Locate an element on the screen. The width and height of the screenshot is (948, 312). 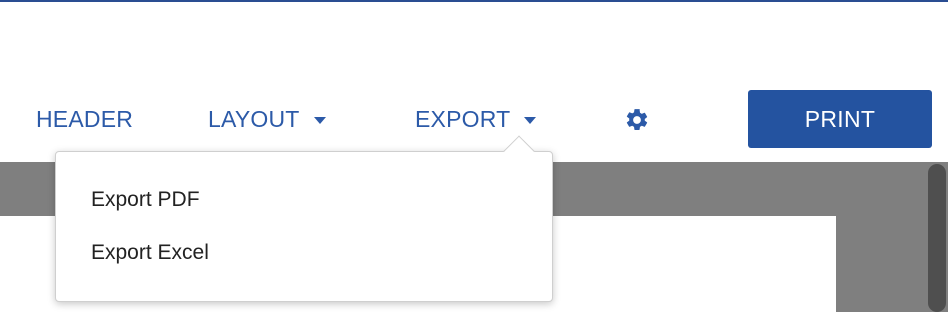
export-dropdown-button: EXPORT is located at coordinates (476, 118).